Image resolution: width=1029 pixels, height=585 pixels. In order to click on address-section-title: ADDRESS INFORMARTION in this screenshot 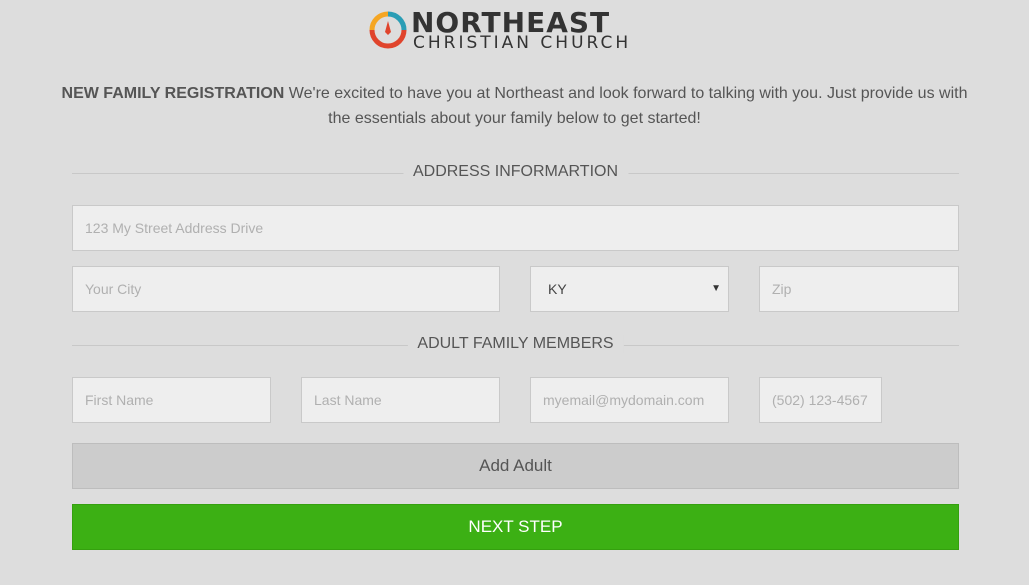, I will do `click(515, 172)`.